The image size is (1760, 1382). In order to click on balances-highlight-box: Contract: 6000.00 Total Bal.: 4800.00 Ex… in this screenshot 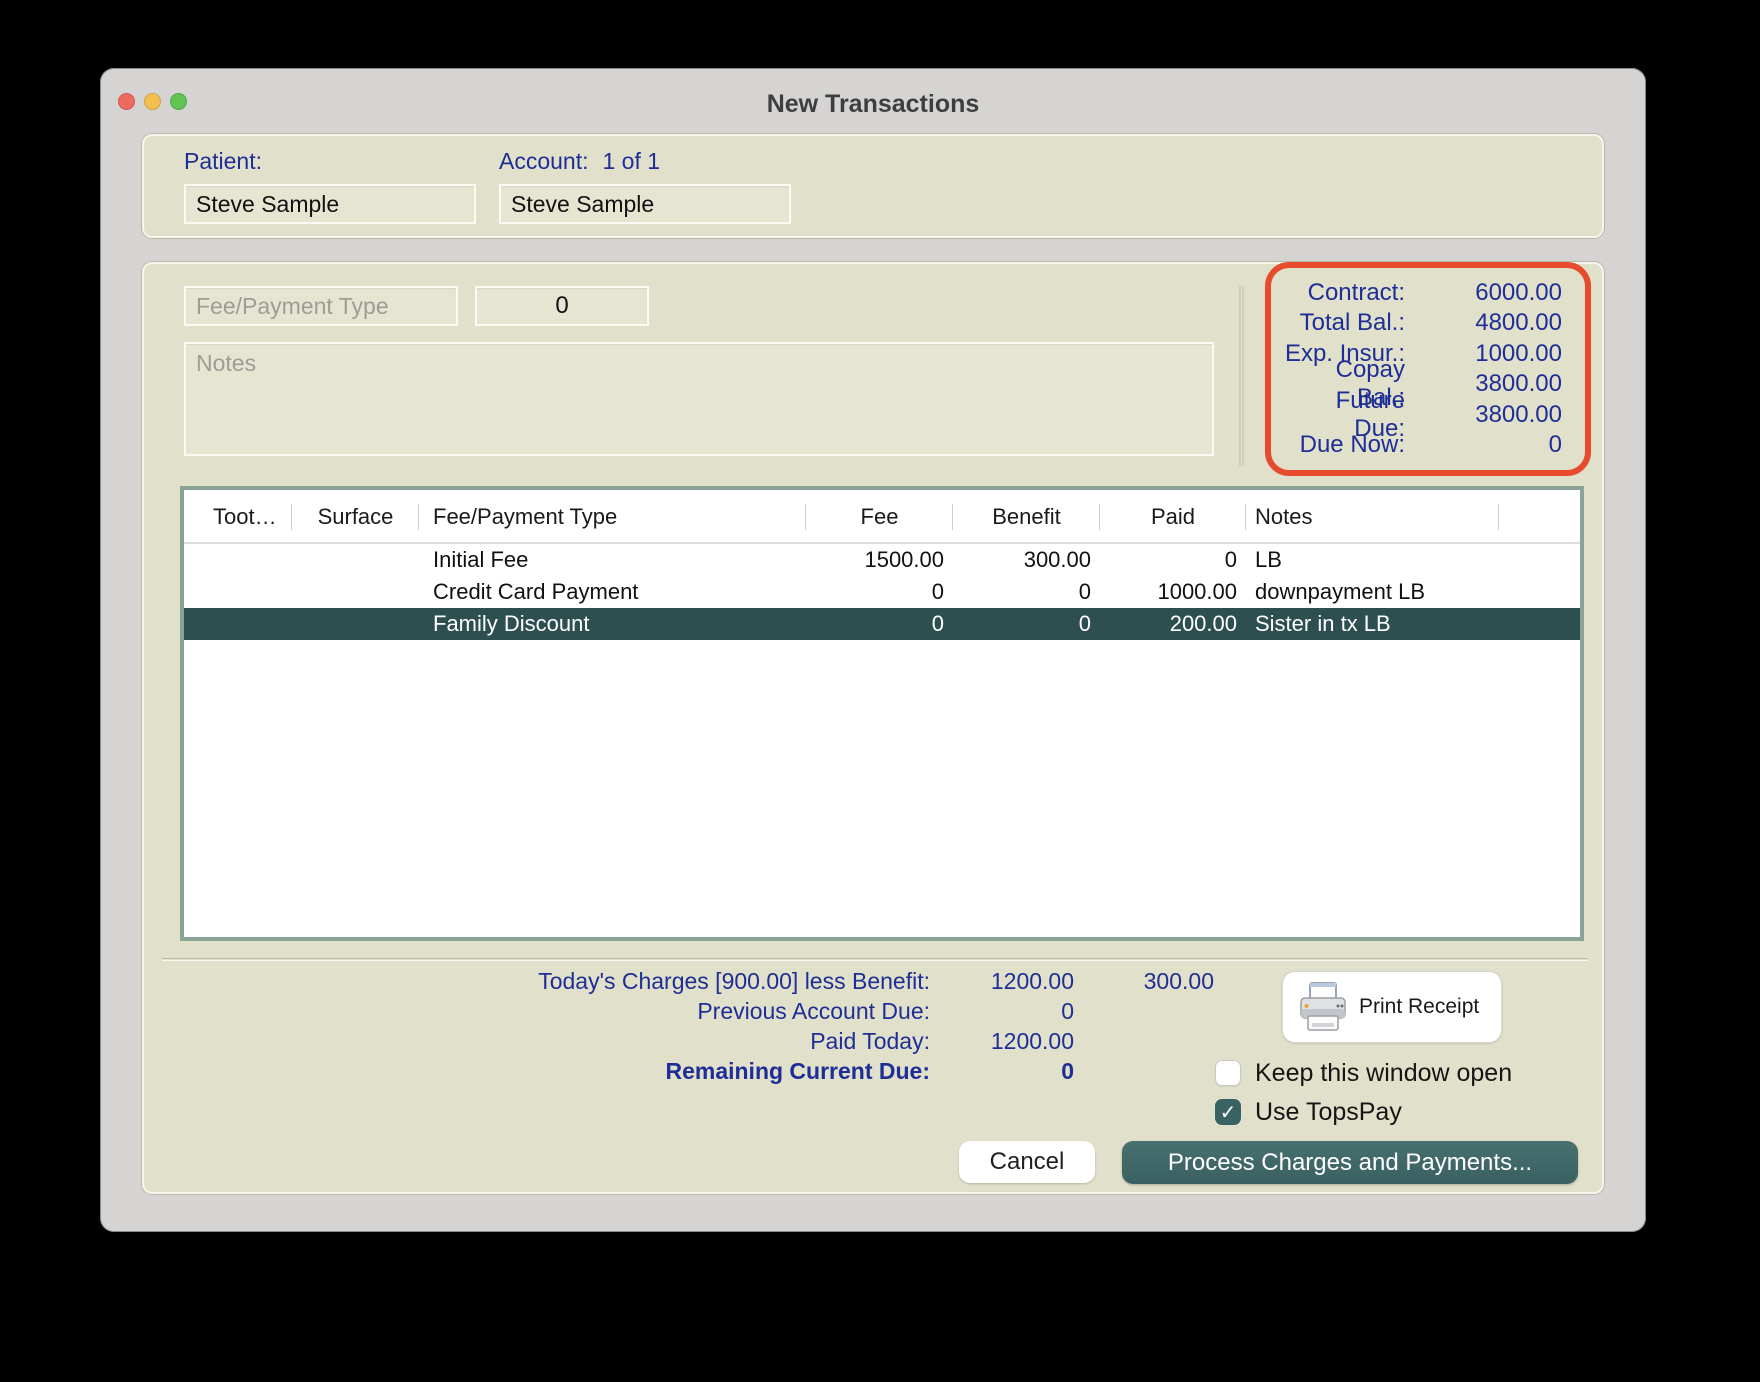, I will do `click(1428, 369)`.